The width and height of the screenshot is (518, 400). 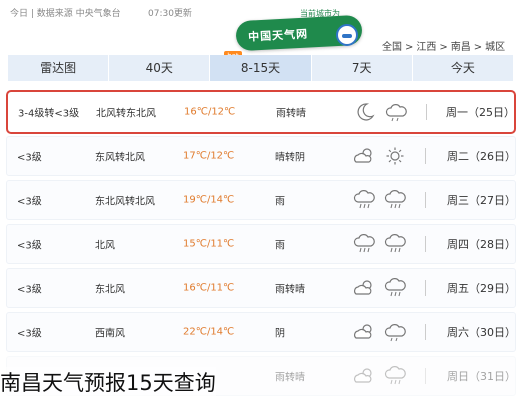 What do you see at coordinates (126, 114) in the screenshot?
I see `wind-direction-text: 北风转东北风` at bounding box center [126, 114].